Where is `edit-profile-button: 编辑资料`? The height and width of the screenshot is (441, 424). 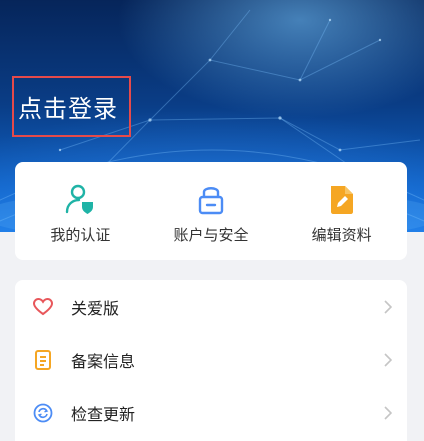 edit-profile-button: 编辑资料 is located at coordinates (342, 213).